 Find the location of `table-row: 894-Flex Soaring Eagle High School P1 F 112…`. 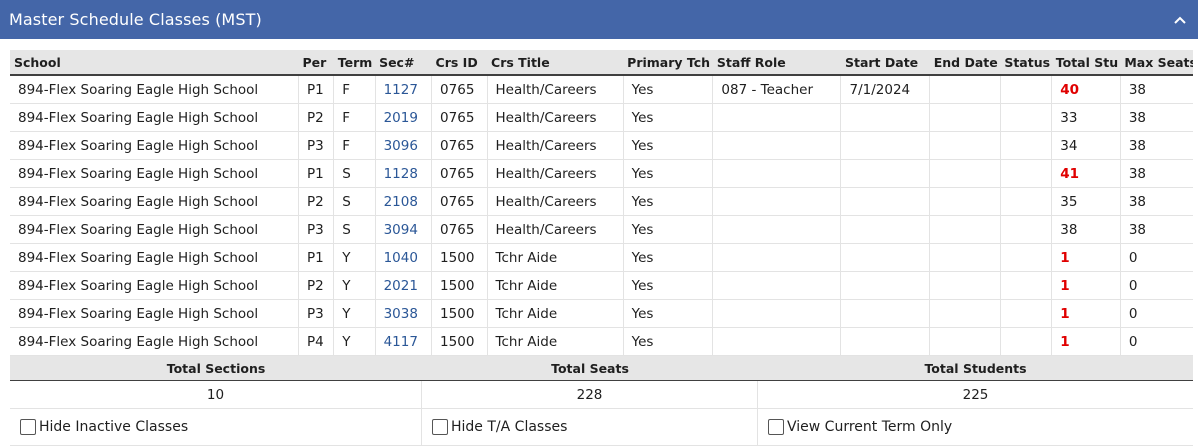

table-row: 894-Flex Soaring Eagle High School P1 F 112… is located at coordinates (601, 89).